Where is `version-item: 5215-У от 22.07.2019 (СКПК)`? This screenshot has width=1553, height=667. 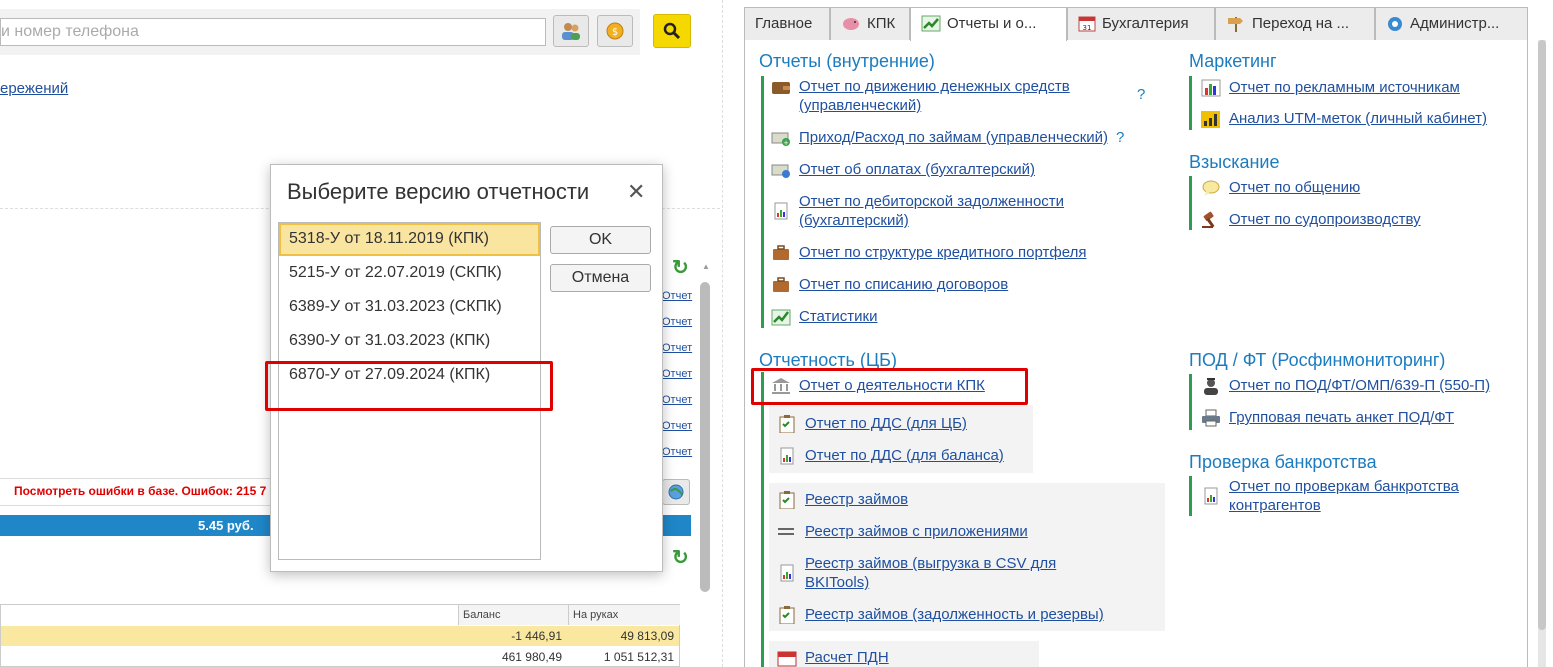 version-item: 5215-У от 22.07.2019 (СКПК) is located at coordinates (409, 273).